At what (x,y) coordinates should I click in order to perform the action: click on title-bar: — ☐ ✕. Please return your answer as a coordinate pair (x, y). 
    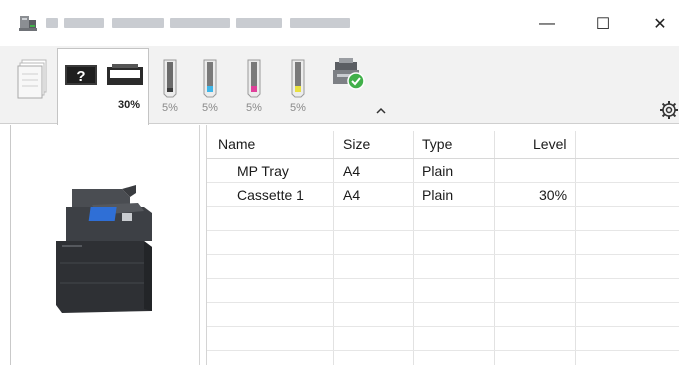
    Looking at the image, I should click on (339, 23).